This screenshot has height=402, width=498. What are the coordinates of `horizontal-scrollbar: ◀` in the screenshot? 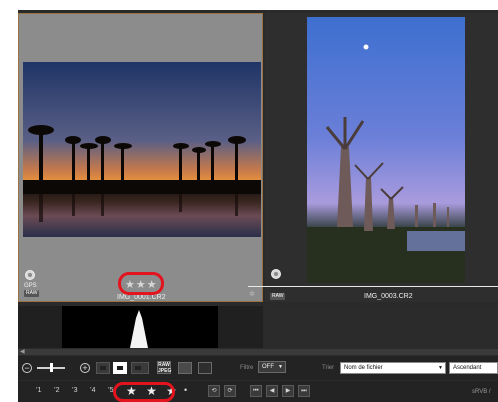 It's located at (258, 352).